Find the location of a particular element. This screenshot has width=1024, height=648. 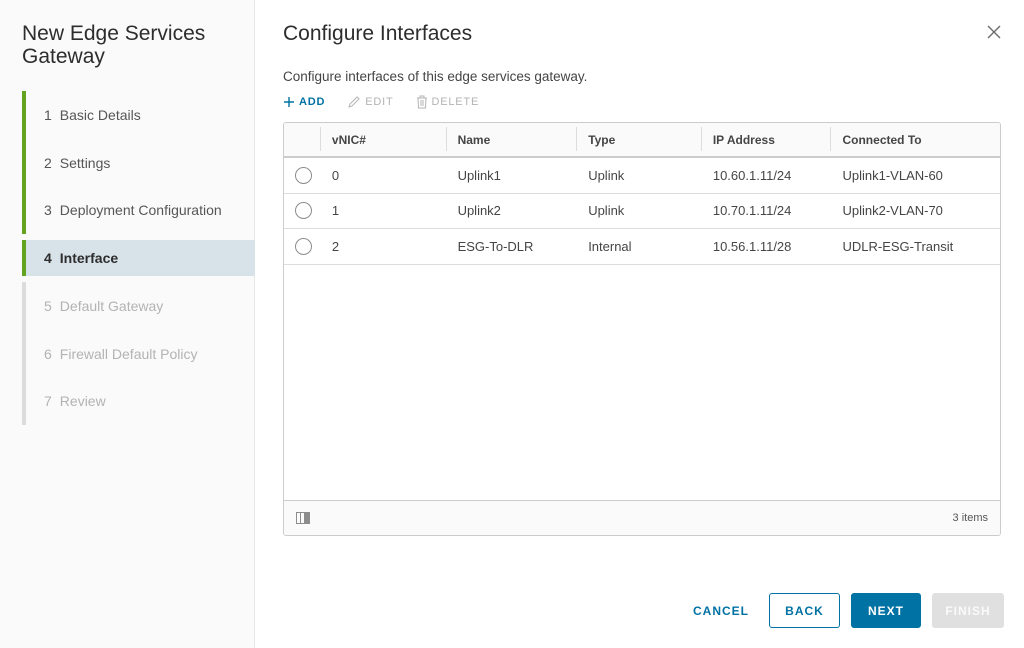

step-deployment-configuration: 3 Deployment Configuration is located at coordinates (138, 210).